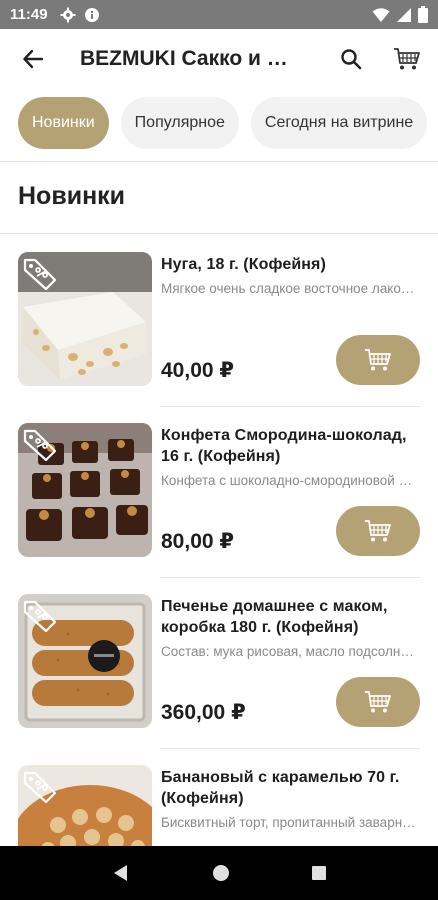 The height and width of the screenshot is (900, 438). What do you see at coordinates (197, 370) in the screenshot?
I see `product-price: 40,00 ₽` at bounding box center [197, 370].